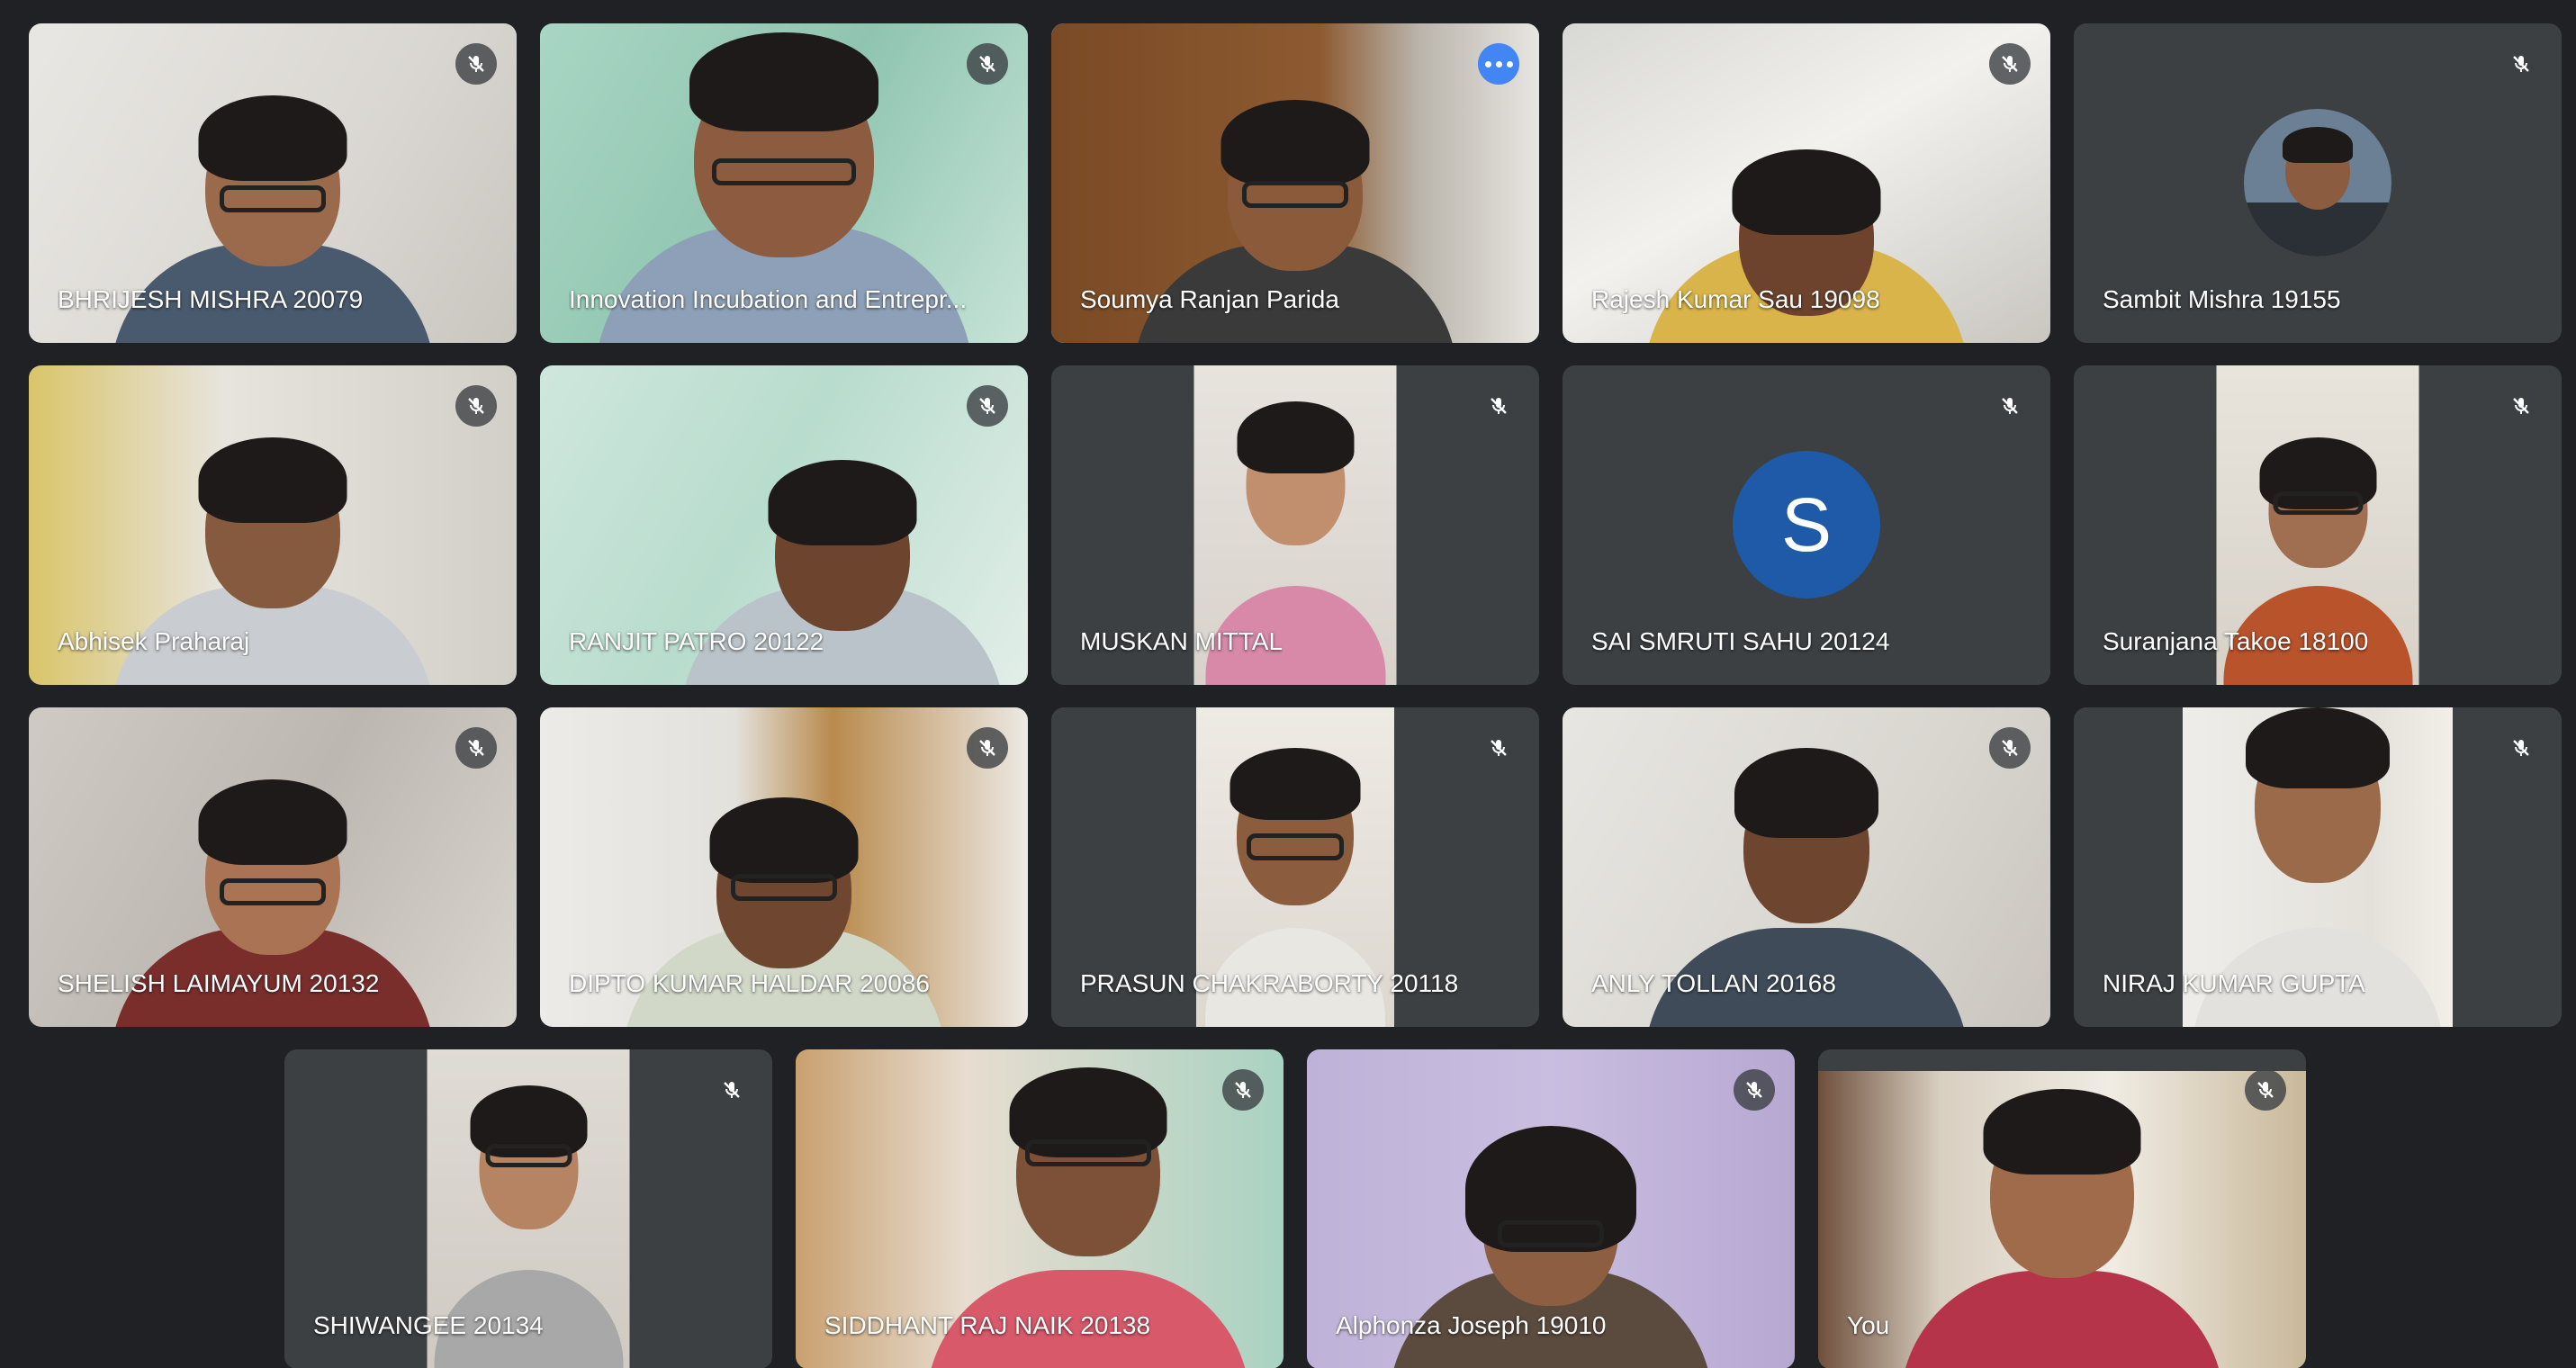 The width and height of the screenshot is (2576, 1368). I want to click on participant-name: NIRAJ KUMAR GUPTA, so click(2234, 983).